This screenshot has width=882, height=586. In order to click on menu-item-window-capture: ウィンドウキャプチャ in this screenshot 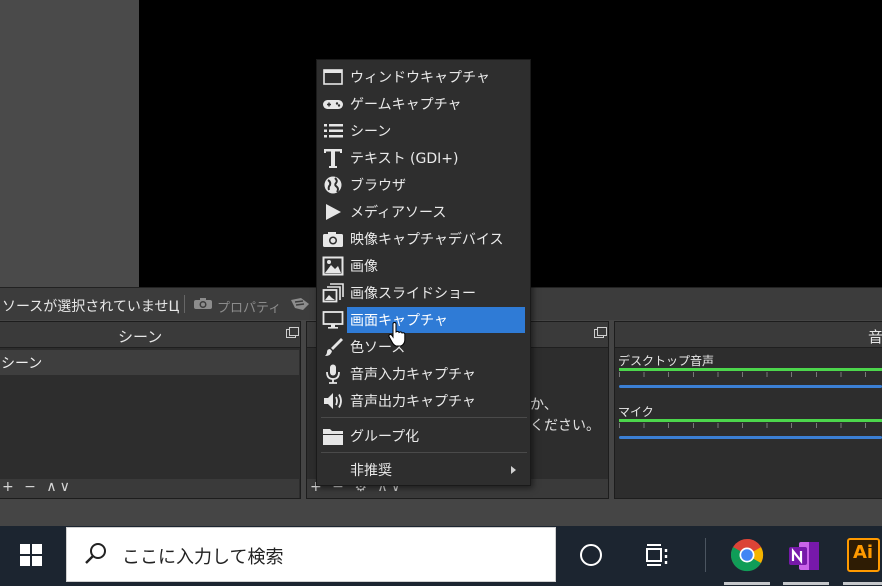, I will do `click(423, 76)`.